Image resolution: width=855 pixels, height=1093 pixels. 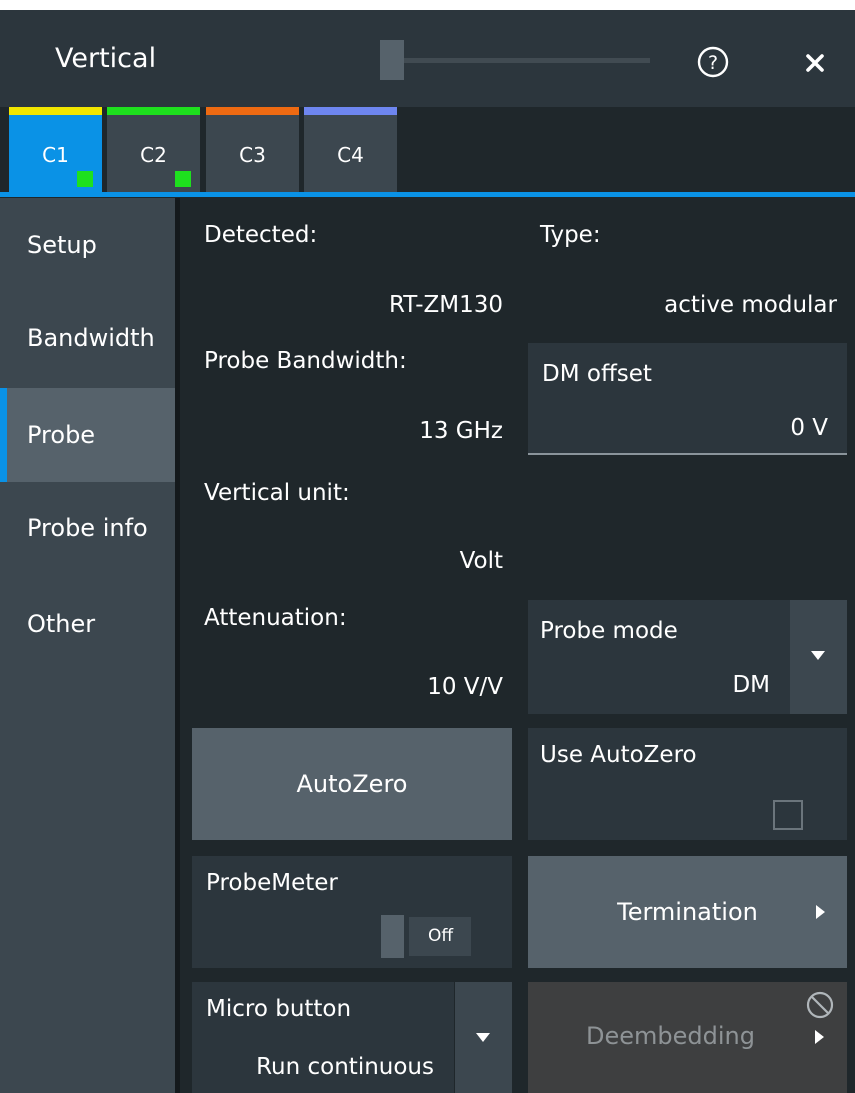 I want to click on probemeter-state: Off, so click(x=441, y=936).